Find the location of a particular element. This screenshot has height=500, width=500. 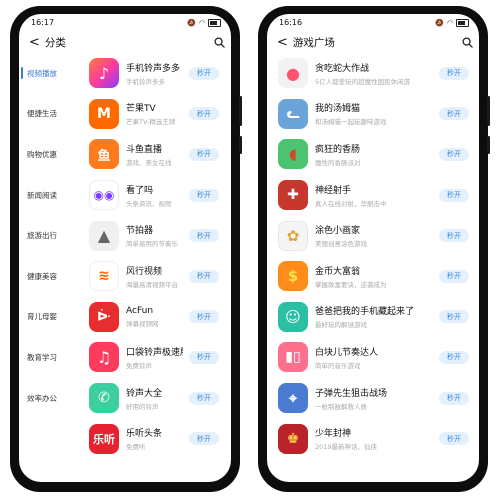

list-item: 鱼 斗鱼直播 游戏、美女在线 秒开 is located at coordinates (150, 154).